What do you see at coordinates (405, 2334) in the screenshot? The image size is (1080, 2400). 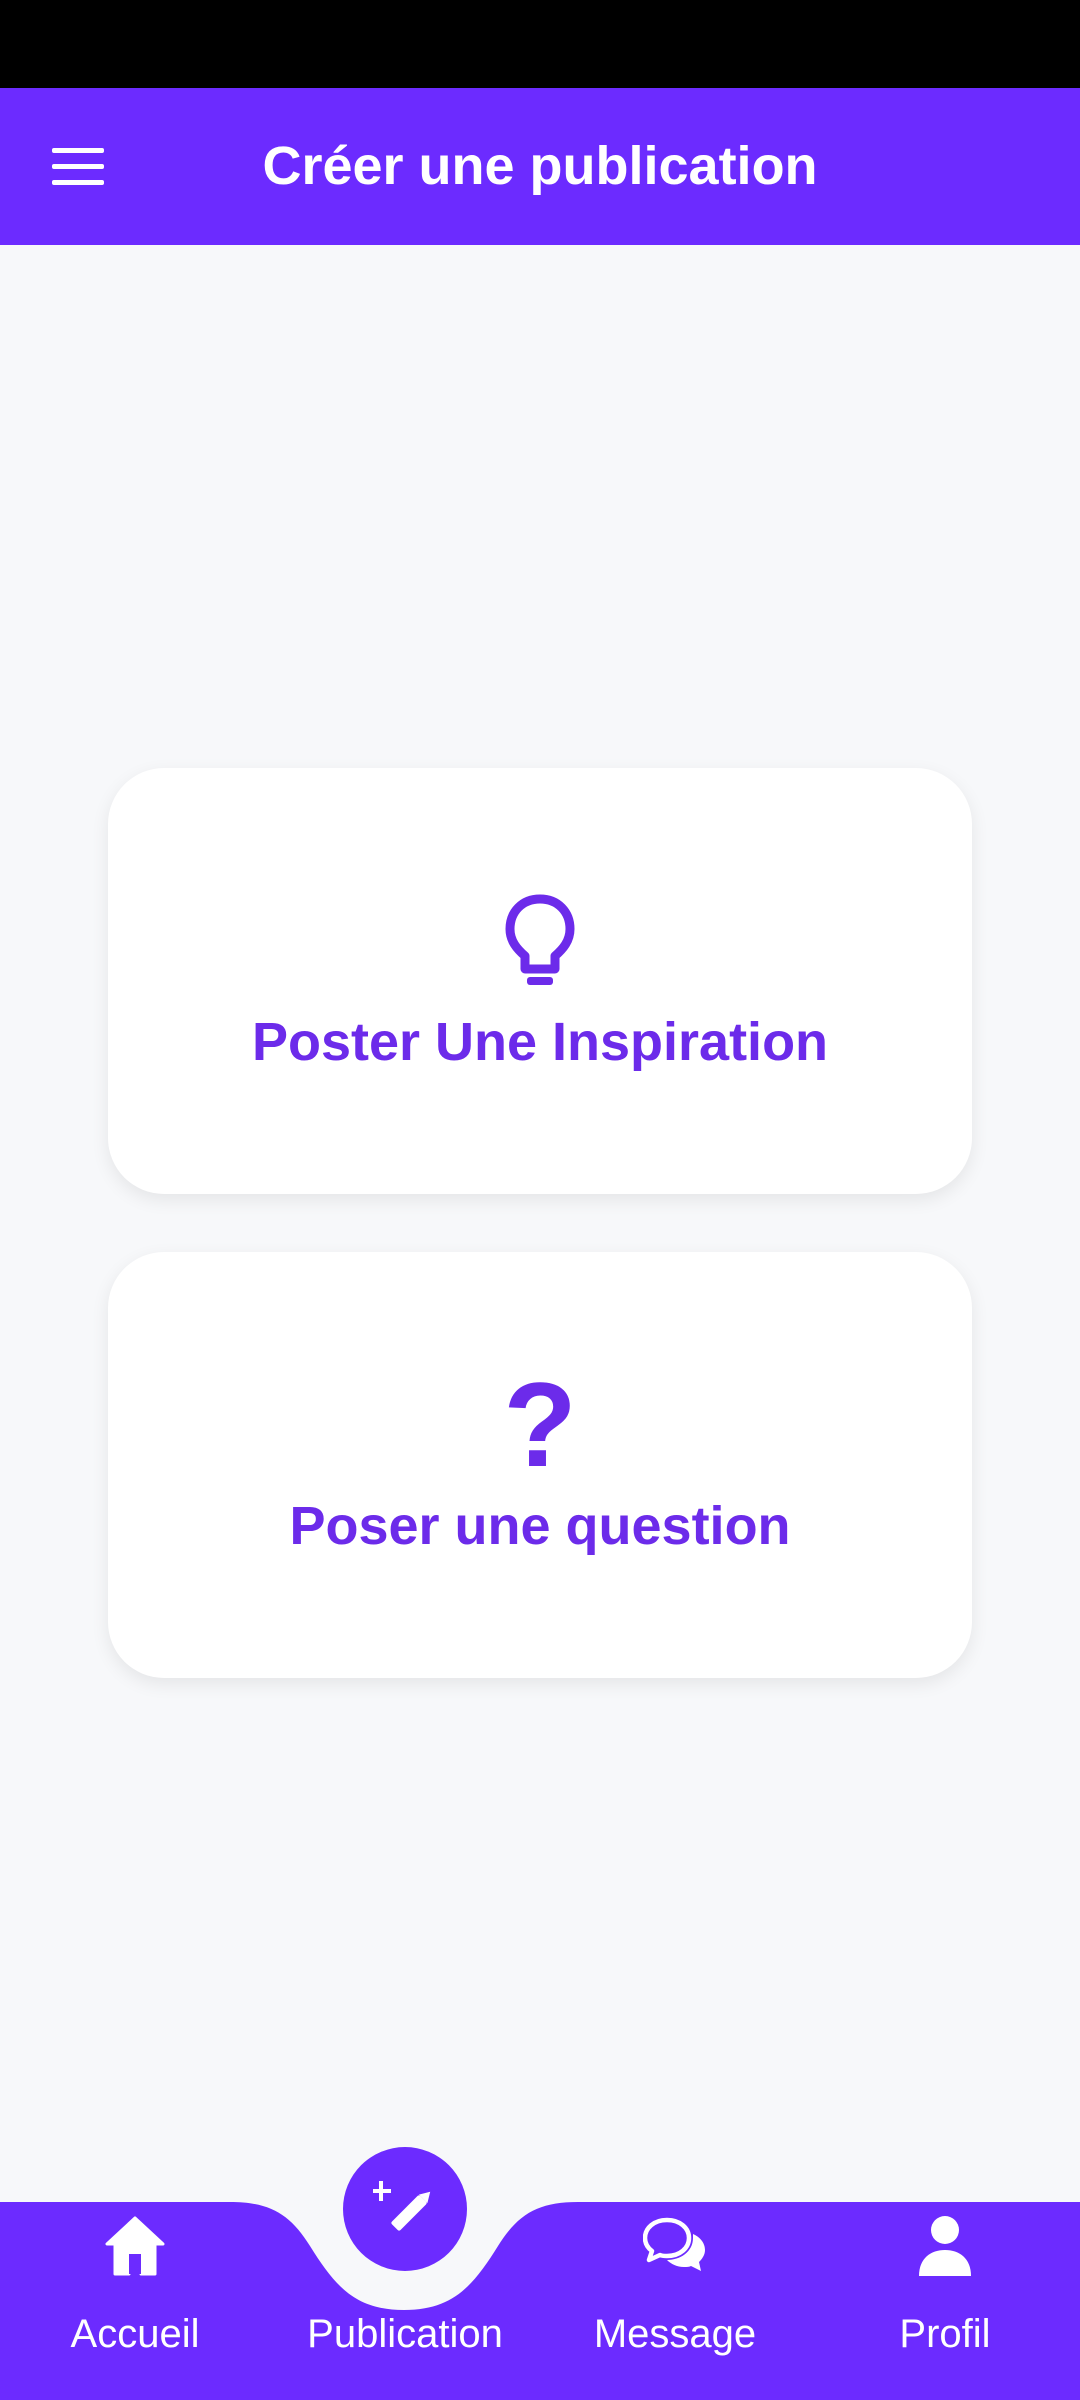 I see `nav-label-publication: Publication` at bounding box center [405, 2334].